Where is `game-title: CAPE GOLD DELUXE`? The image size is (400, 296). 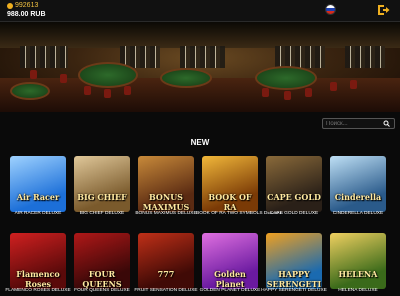
game-title: CAPE GOLD DELUXE is located at coordinates (294, 213).